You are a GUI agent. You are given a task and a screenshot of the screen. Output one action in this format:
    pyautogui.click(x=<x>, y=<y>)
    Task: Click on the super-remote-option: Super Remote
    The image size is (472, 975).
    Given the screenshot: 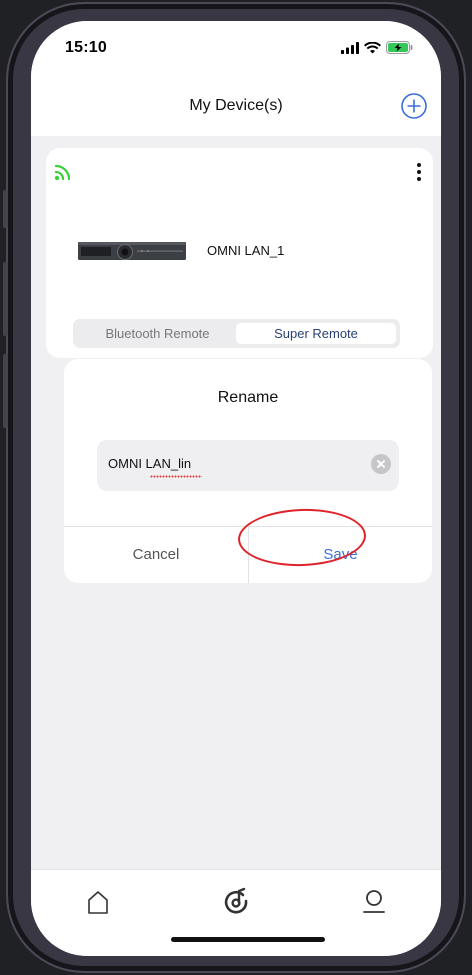 What is the action you would take?
    pyautogui.click(x=316, y=333)
    